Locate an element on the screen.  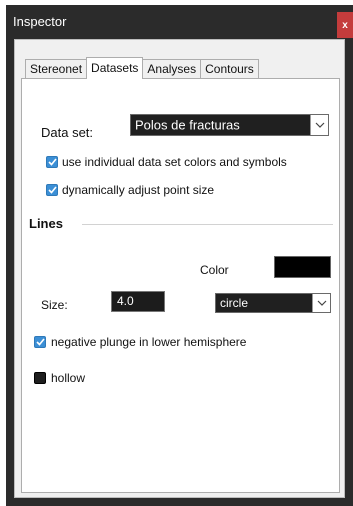
lines-divider is located at coordinates (207, 224).